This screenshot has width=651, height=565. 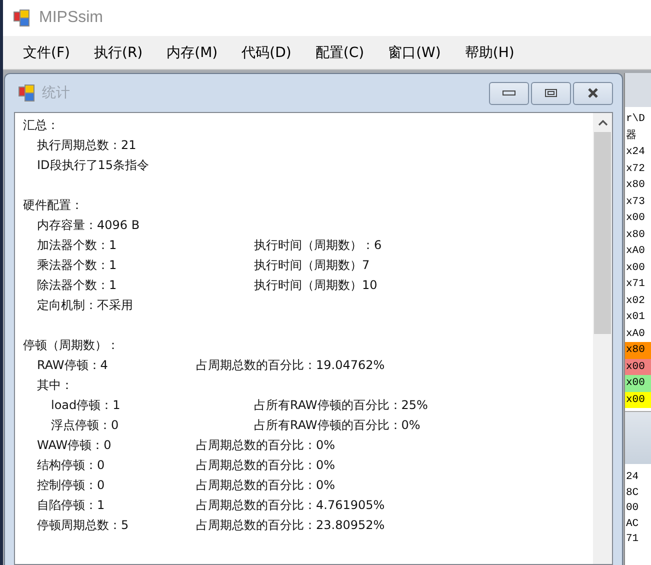 I want to click on menu-item: 内存(M), so click(x=192, y=52).